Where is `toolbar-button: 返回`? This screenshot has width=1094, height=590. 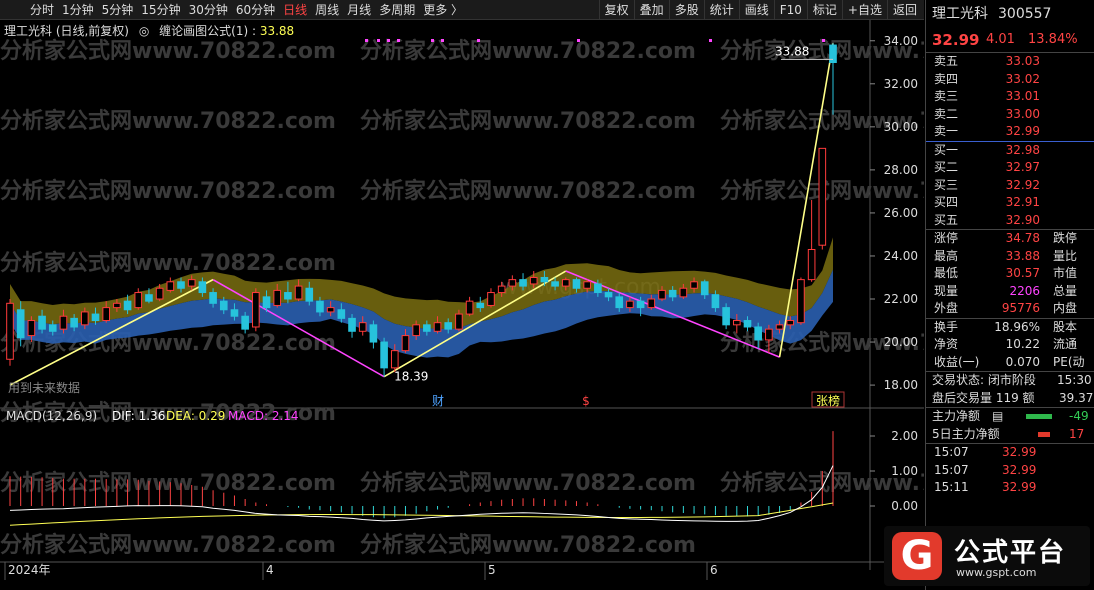
toolbar-button: 返回 is located at coordinates (904, 10).